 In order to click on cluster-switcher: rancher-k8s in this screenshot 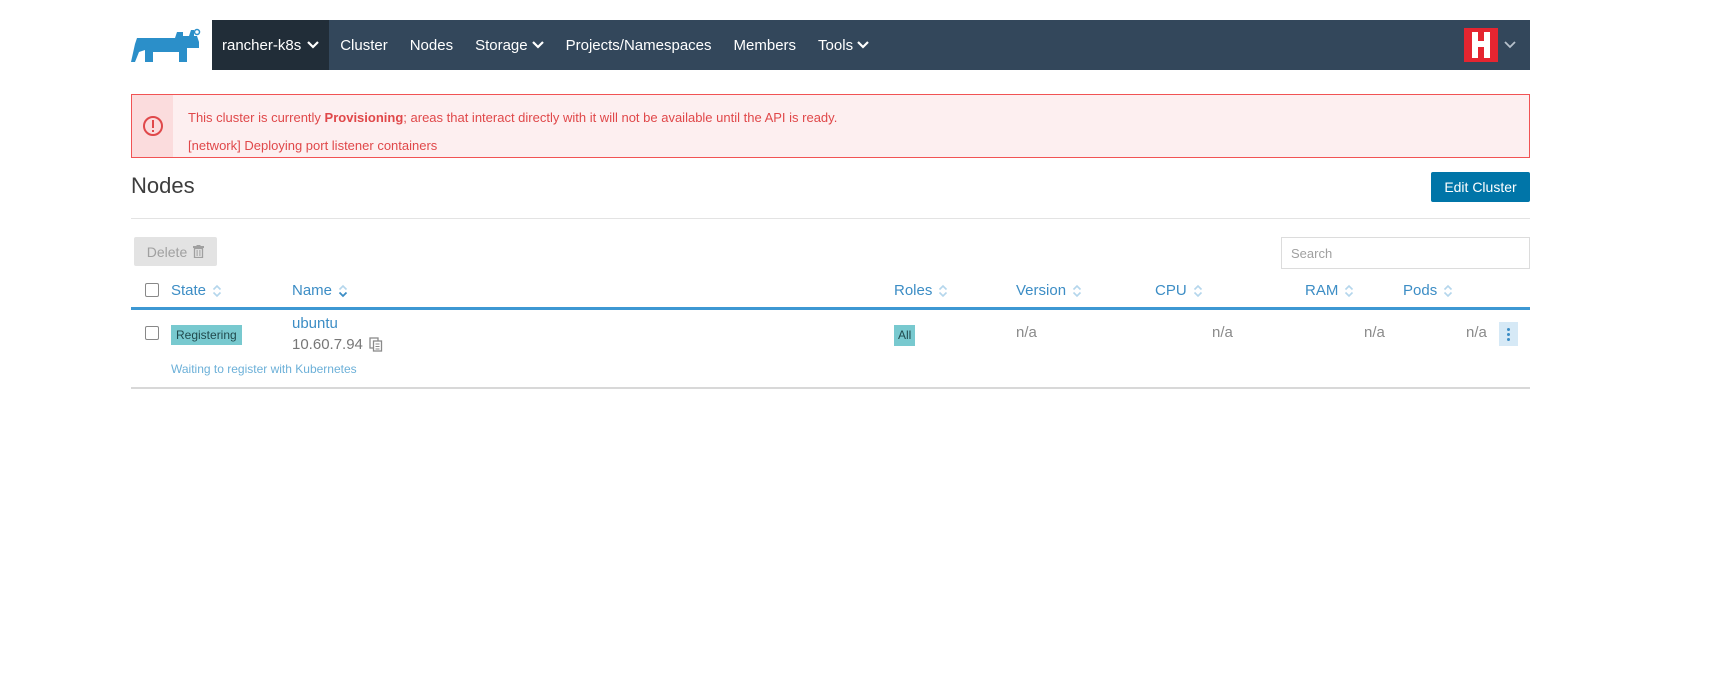, I will do `click(271, 45)`.